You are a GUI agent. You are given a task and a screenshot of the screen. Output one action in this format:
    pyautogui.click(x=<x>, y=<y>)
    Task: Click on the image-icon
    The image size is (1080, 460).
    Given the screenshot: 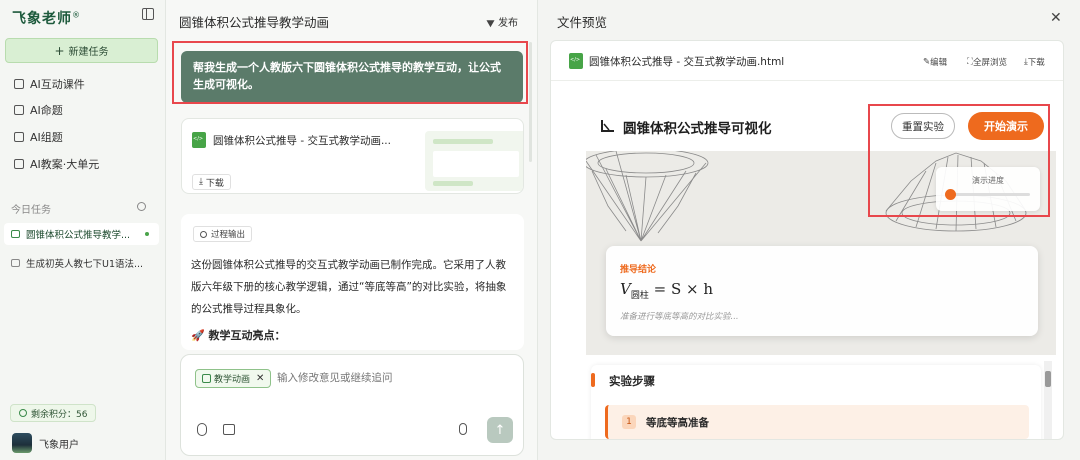 What is the action you would take?
    pyautogui.click(x=229, y=429)
    